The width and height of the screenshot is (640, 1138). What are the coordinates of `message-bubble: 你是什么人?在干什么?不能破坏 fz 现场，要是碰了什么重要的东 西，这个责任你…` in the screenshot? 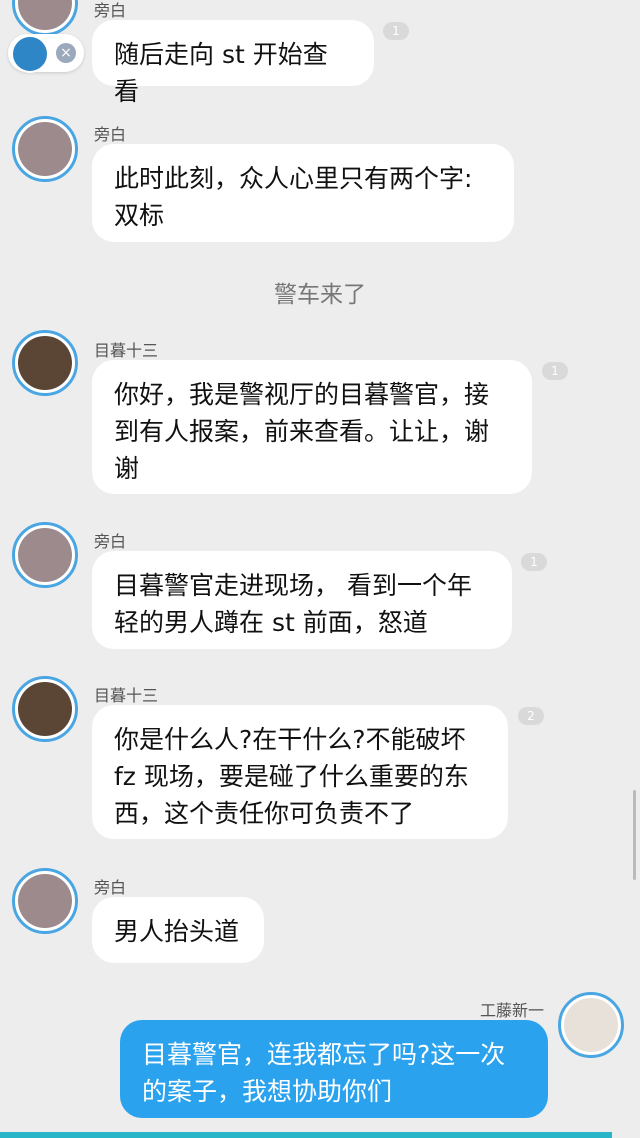 It's located at (300, 772).